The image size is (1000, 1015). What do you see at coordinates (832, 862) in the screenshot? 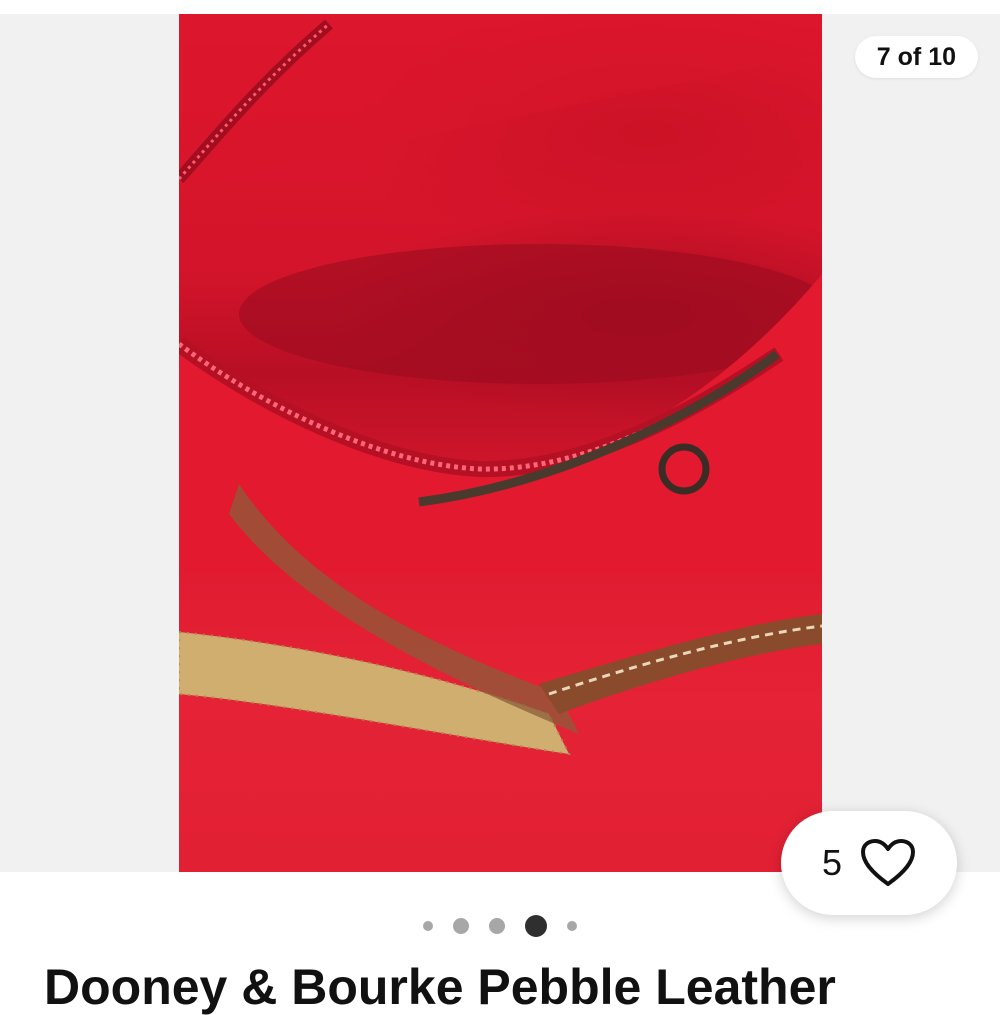
I see `like-count: 5` at bounding box center [832, 862].